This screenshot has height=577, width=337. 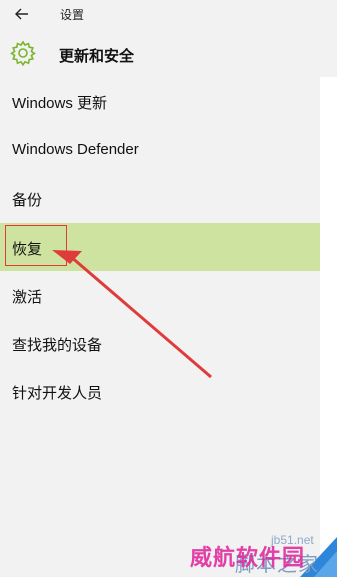 What do you see at coordinates (60, 103) in the screenshot?
I see `nav-item-label: Windows 更新` at bounding box center [60, 103].